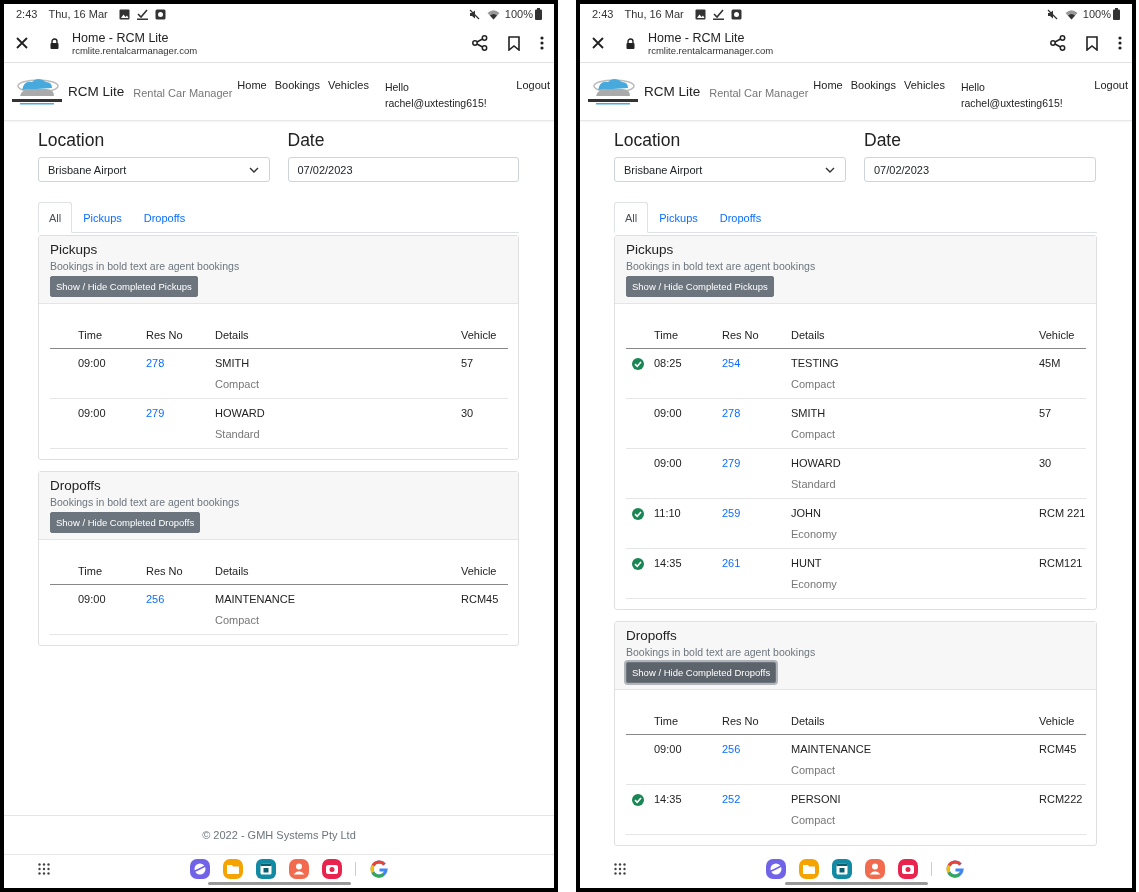 This screenshot has height=892, width=1139. Describe the element at coordinates (654, 14) in the screenshot. I see `status-date: Thu, 16 Mar` at that location.